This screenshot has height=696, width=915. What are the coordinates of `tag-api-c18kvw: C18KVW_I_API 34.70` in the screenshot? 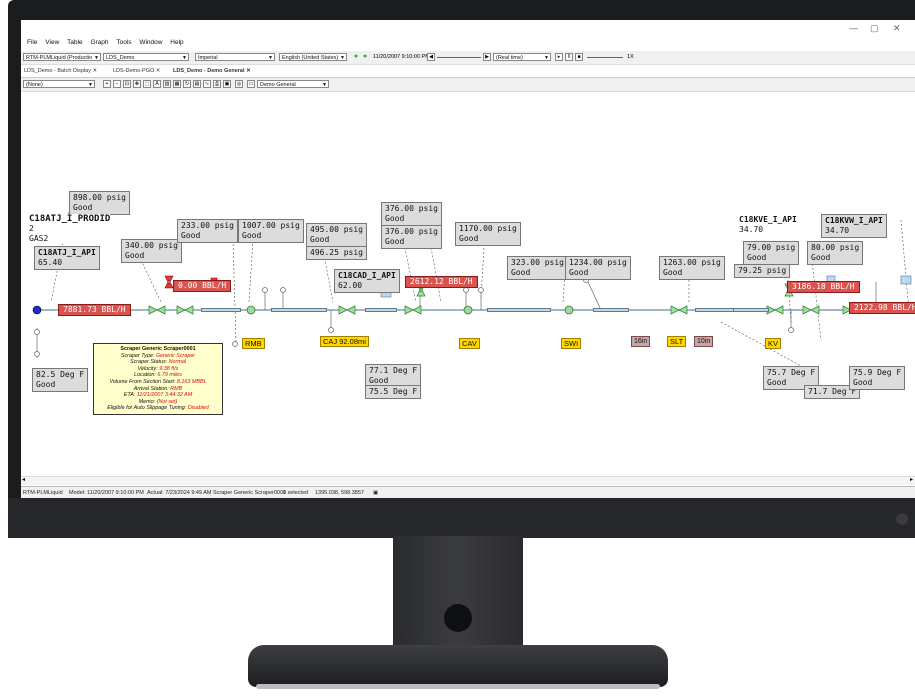 It's located at (854, 226).